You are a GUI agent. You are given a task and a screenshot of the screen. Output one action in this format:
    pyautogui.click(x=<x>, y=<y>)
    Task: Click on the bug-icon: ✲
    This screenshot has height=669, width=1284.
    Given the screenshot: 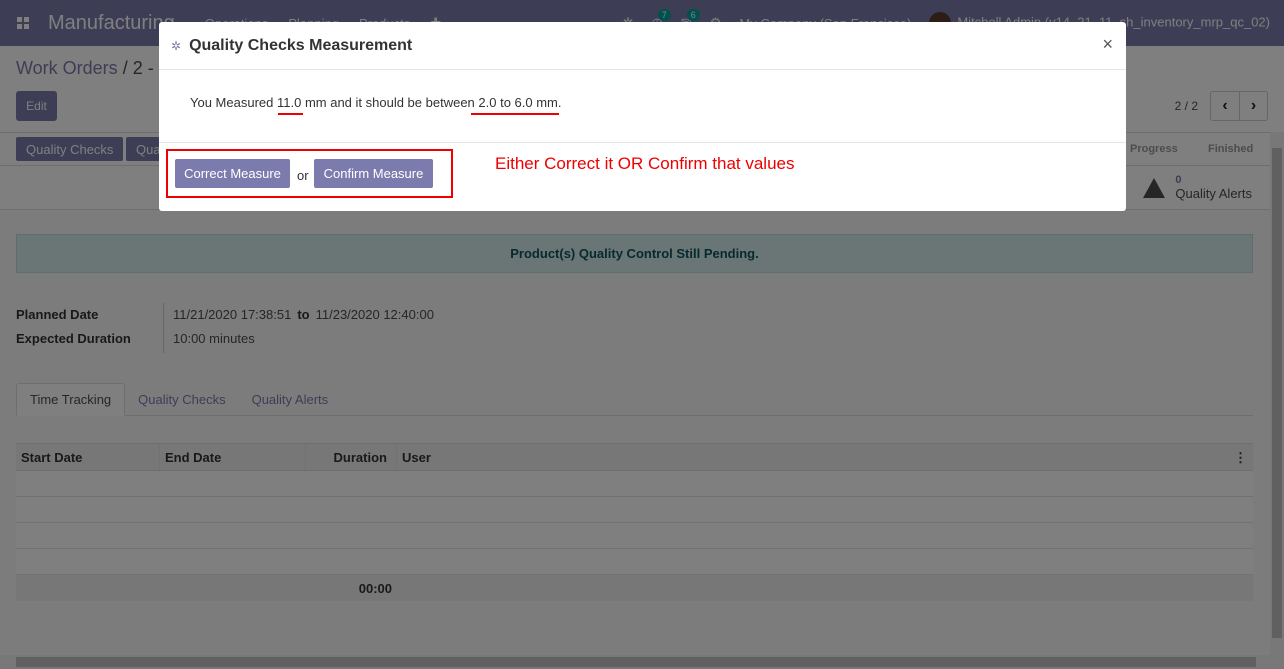 What is the action you would take?
    pyautogui.click(x=176, y=45)
    